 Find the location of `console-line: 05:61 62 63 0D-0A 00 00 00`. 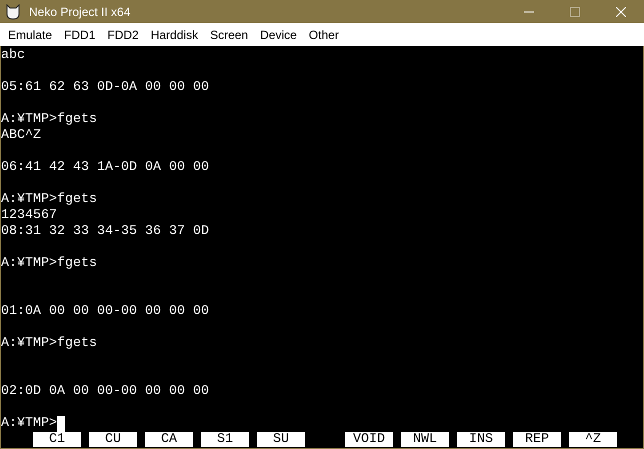

console-line: 05:61 62 63 0D-0A 00 00 00 is located at coordinates (105, 88).